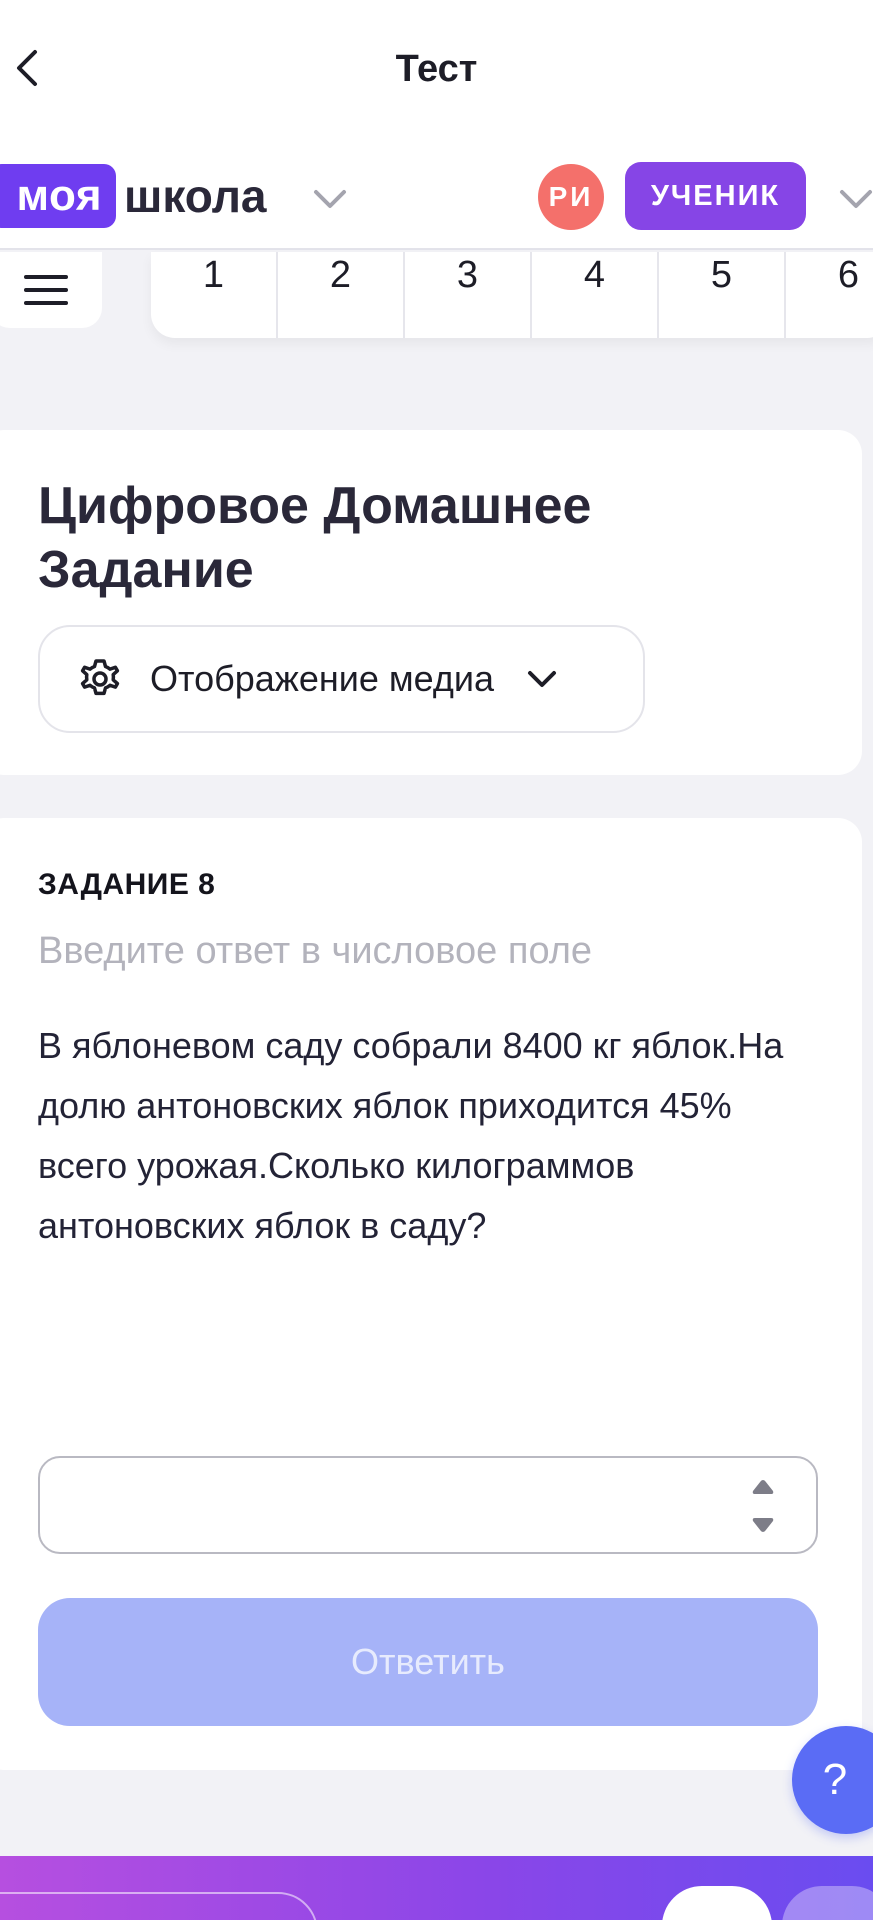 The height and width of the screenshot is (1920, 873). What do you see at coordinates (468, 295) in the screenshot?
I see `question-number-3: 3` at bounding box center [468, 295].